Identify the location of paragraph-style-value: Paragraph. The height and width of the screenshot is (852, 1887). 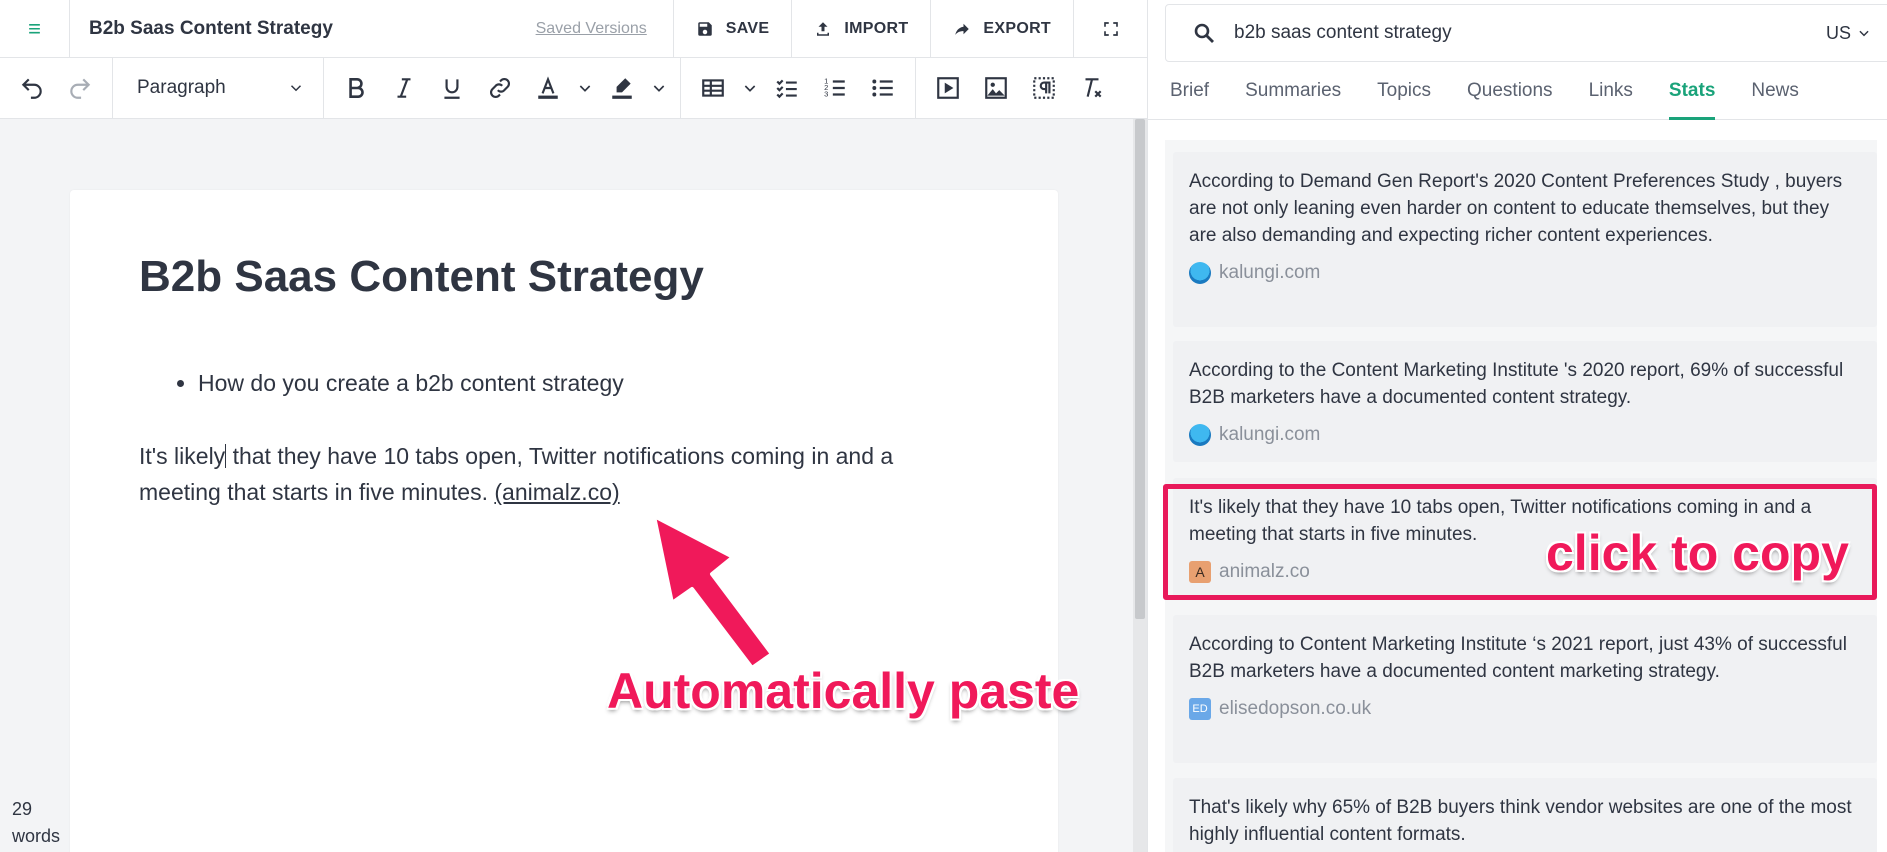
(181, 87).